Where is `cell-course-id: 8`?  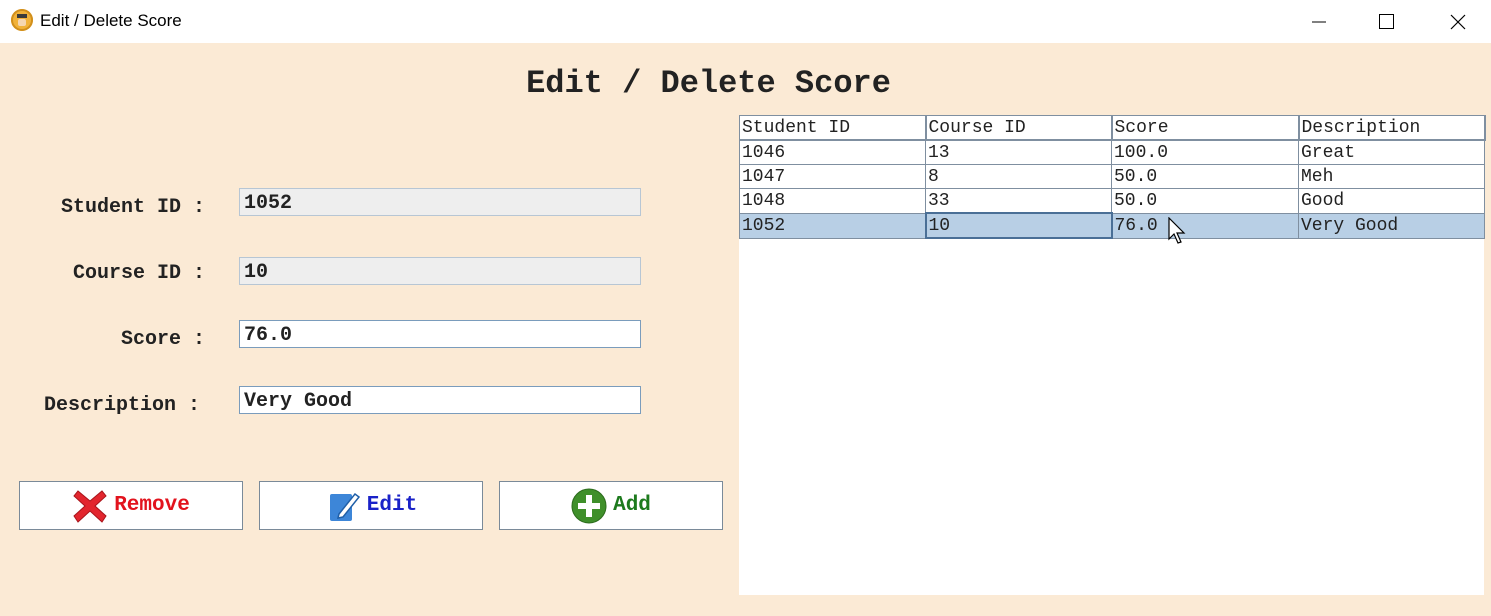
cell-course-id: 8 is located at coordinates (1018, 176).